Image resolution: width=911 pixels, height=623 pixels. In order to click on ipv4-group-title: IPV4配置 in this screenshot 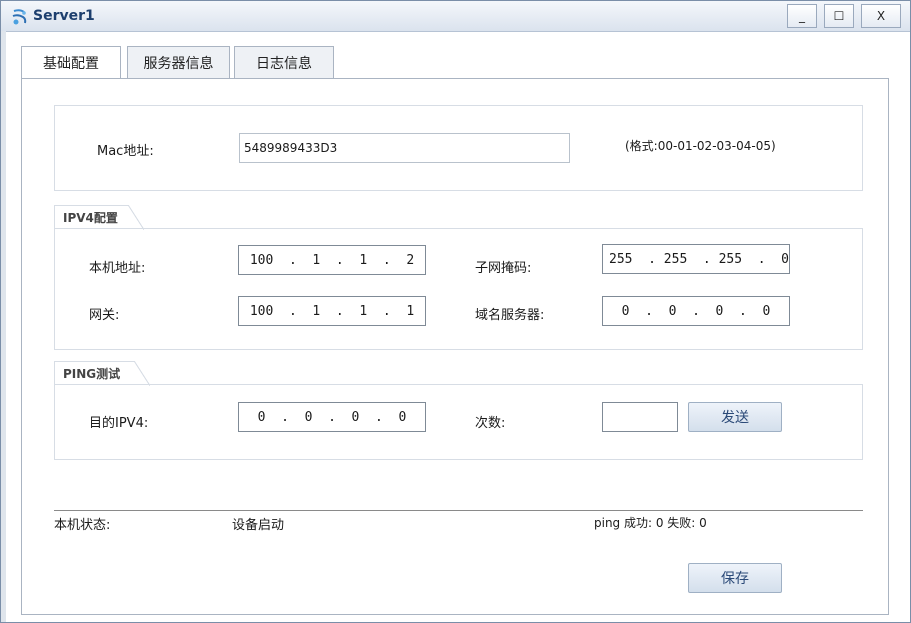, I will do `click(99, 217)`.